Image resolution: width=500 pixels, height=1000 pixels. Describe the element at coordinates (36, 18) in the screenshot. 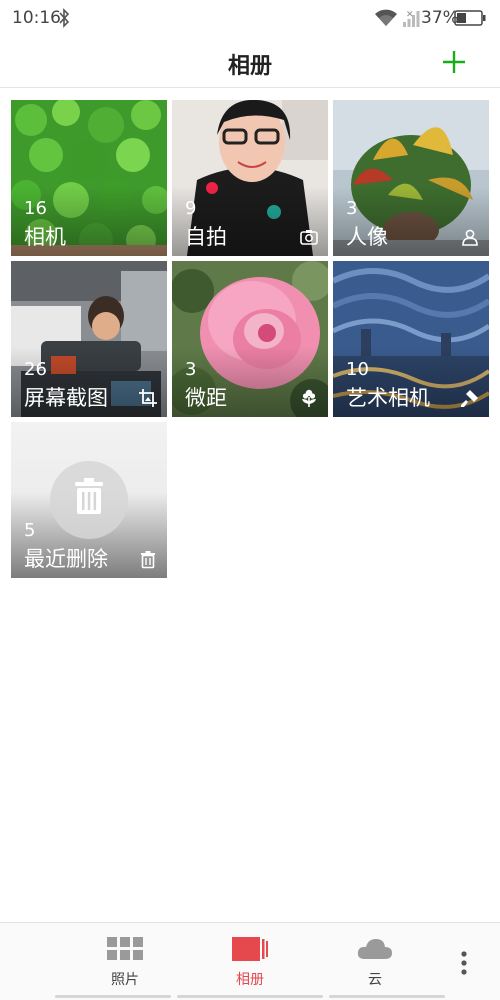

I see `status-time: 10:16` at that location.